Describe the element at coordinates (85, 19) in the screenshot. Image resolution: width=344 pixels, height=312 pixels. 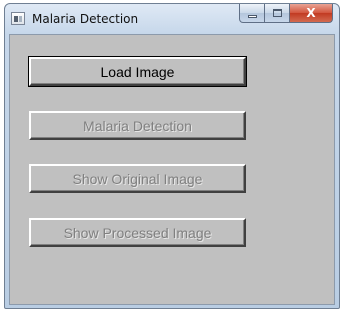
I see `window-title: Malaria Detection` at that location.